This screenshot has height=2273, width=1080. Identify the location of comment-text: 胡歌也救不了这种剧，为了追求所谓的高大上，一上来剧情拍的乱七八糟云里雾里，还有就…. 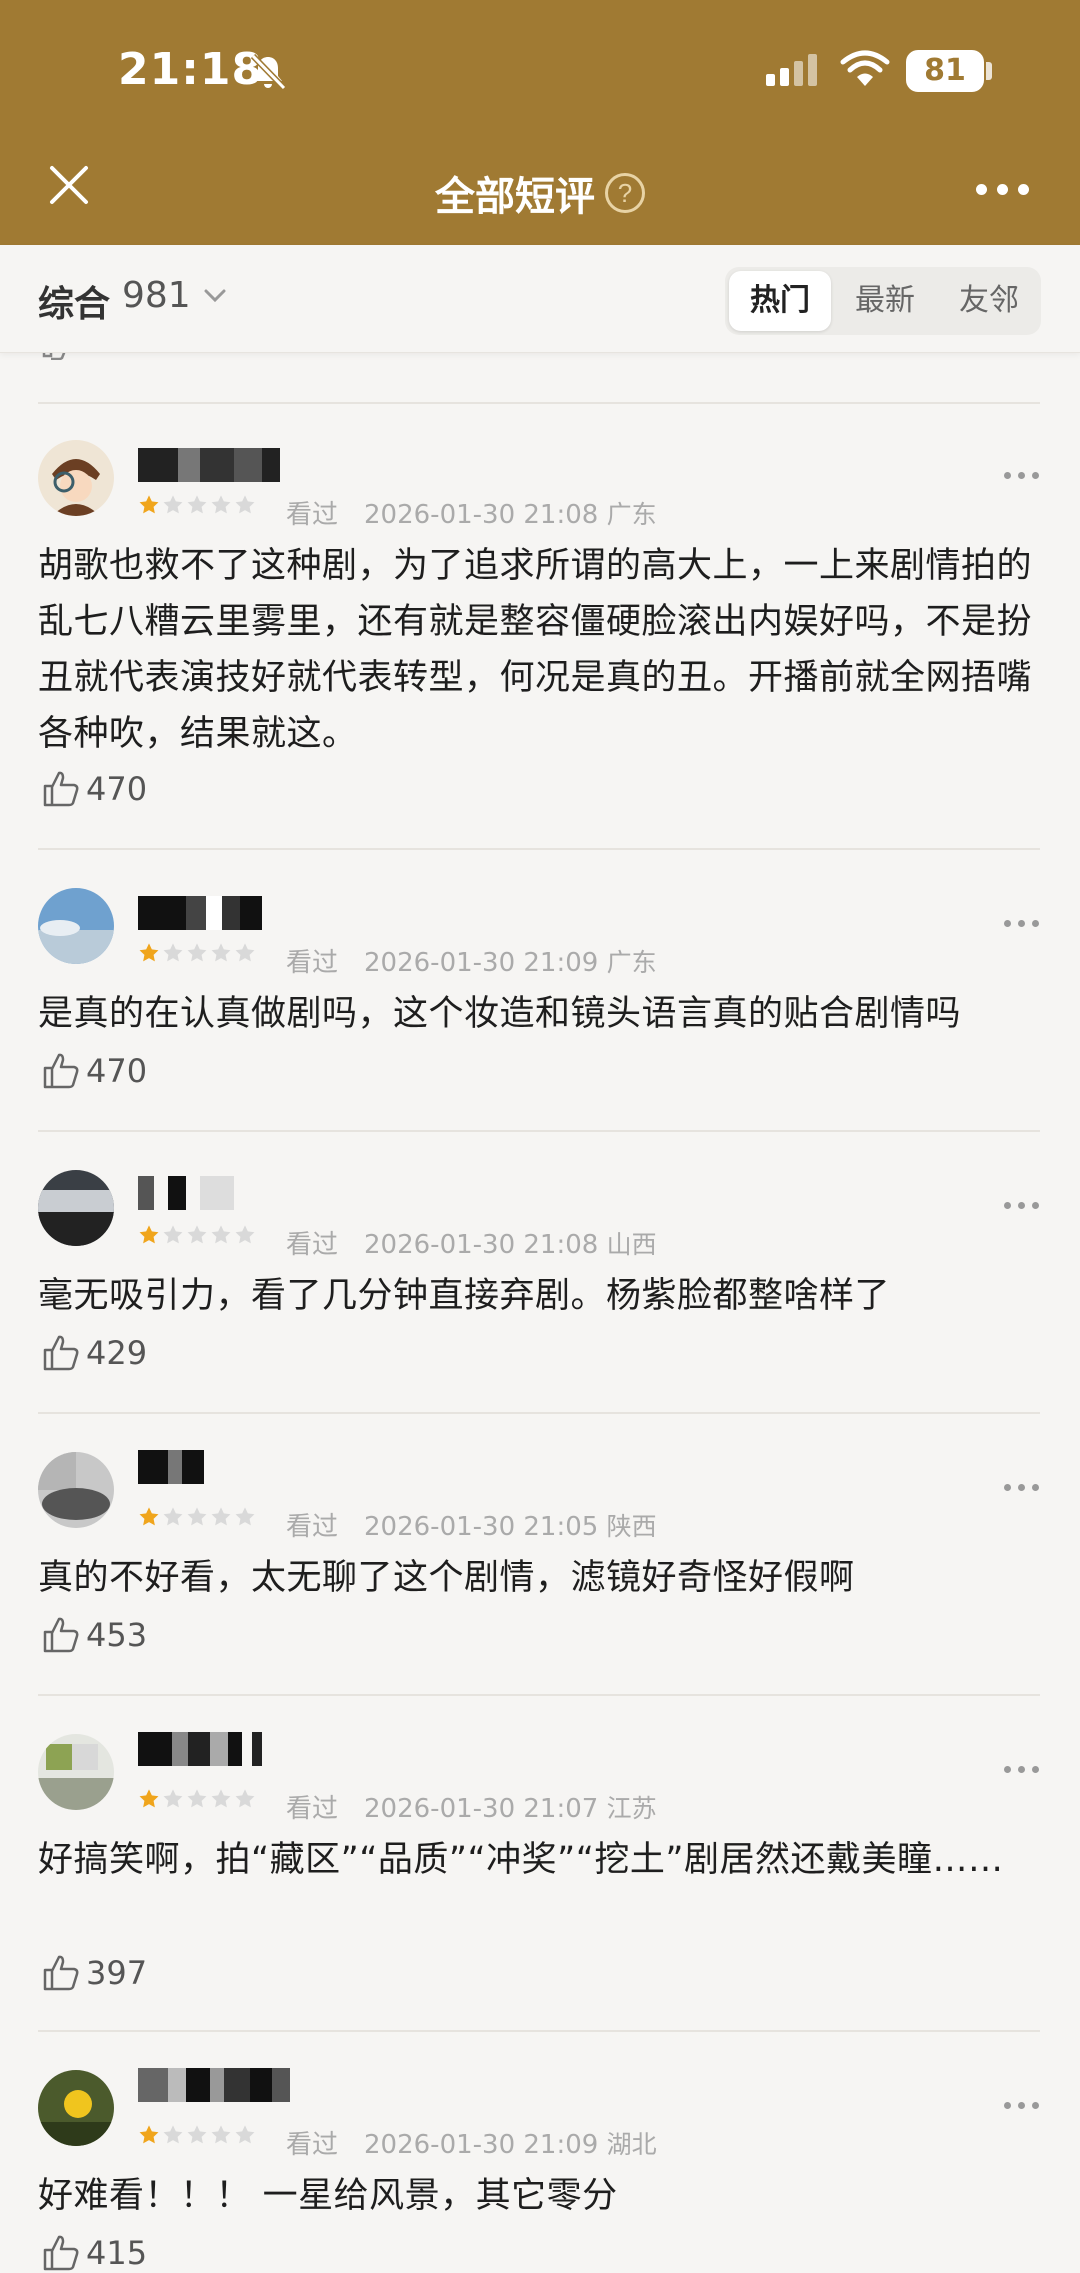
(535, 650).